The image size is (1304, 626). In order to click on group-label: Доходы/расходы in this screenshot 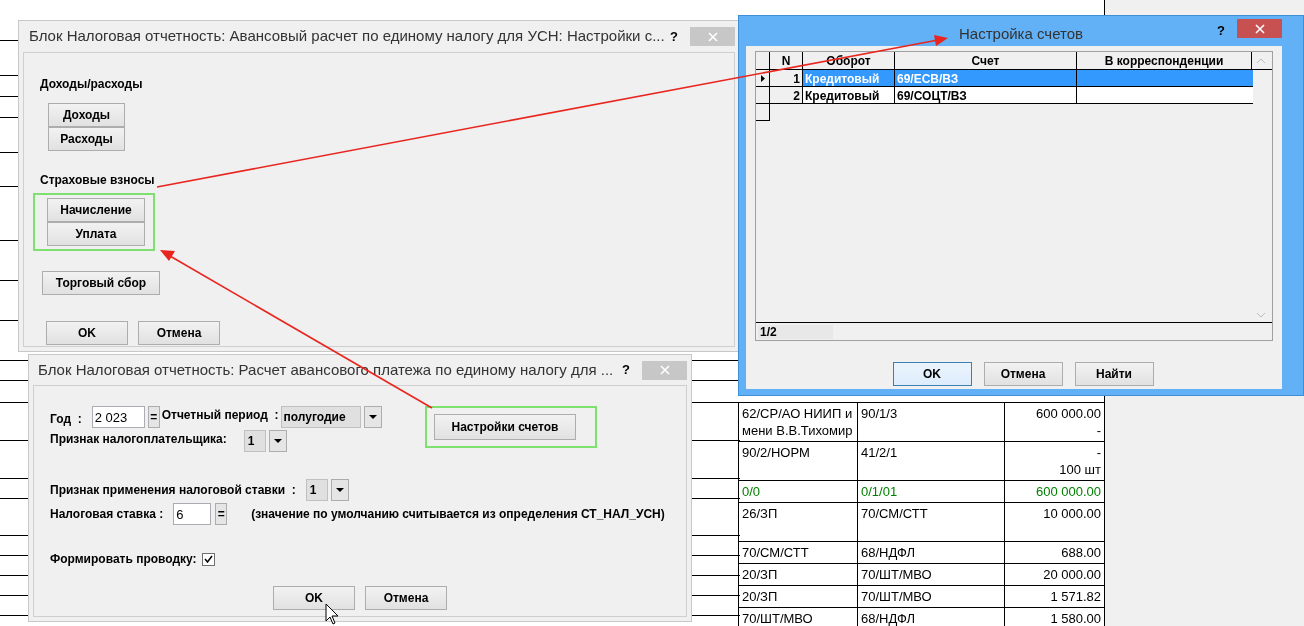, I will do `click(91, 84)`.